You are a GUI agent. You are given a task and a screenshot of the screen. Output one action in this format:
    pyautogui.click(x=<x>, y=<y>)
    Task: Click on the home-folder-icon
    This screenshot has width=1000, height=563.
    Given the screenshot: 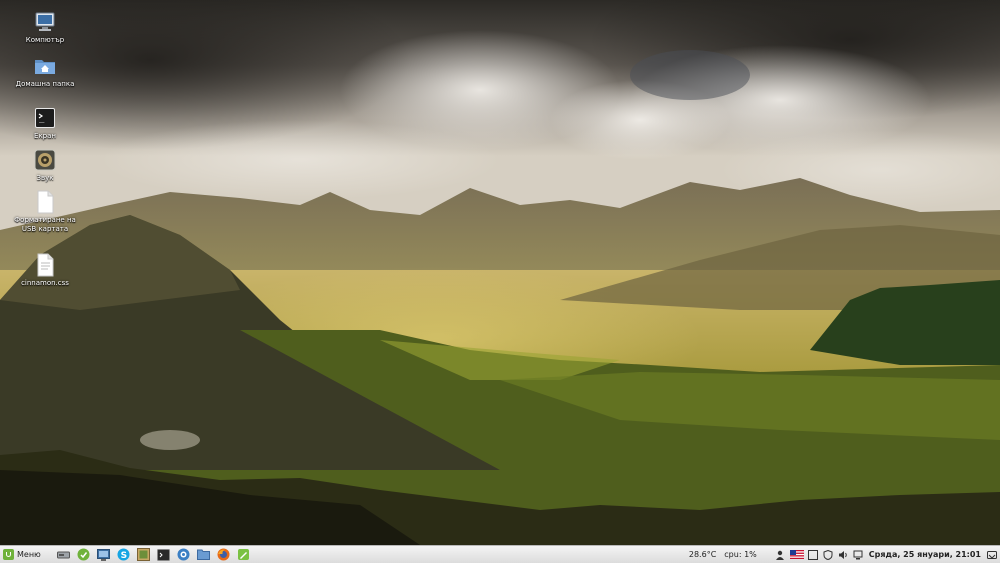 What is the action you would take?
    pyautogui.click(x=45, y=66)
    